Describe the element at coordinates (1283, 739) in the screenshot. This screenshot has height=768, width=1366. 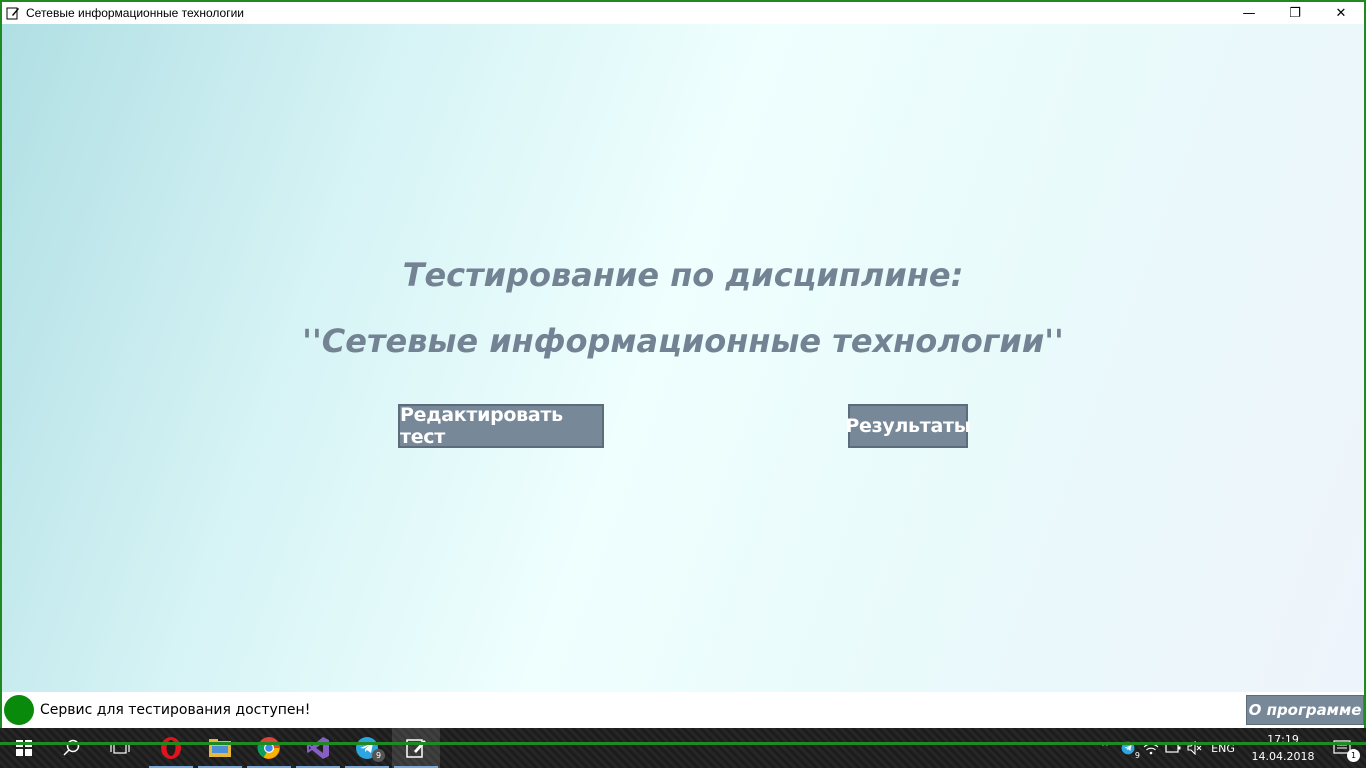
I see `clock-time: 17:19` at that location.